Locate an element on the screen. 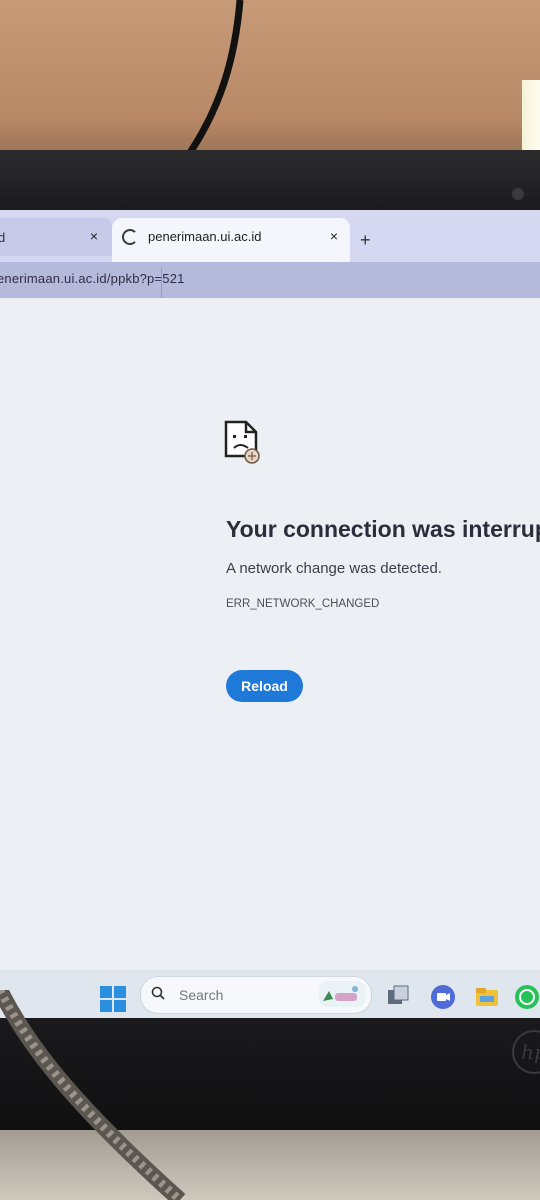  tab-active-close-icon: × is located at coordinates (334, 236).